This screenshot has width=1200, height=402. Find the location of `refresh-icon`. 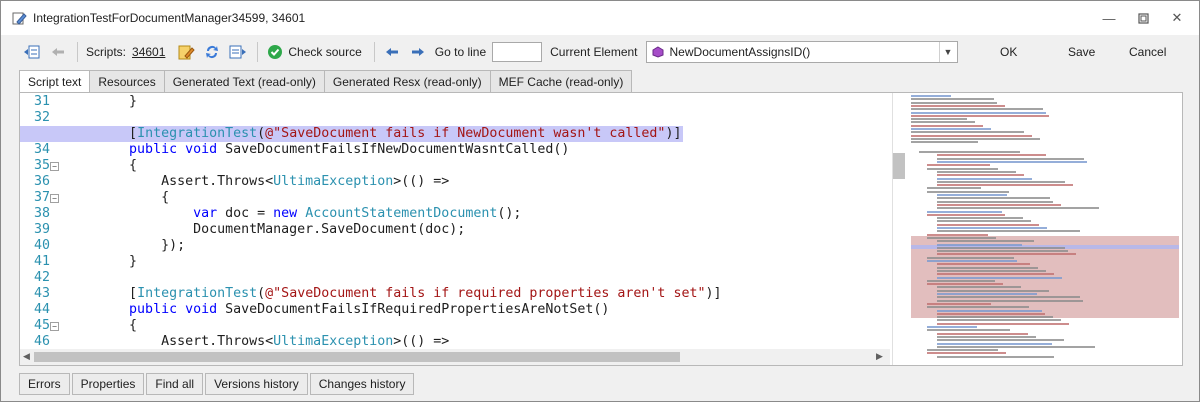

refresh-icon is located at coordinates (212, 52).